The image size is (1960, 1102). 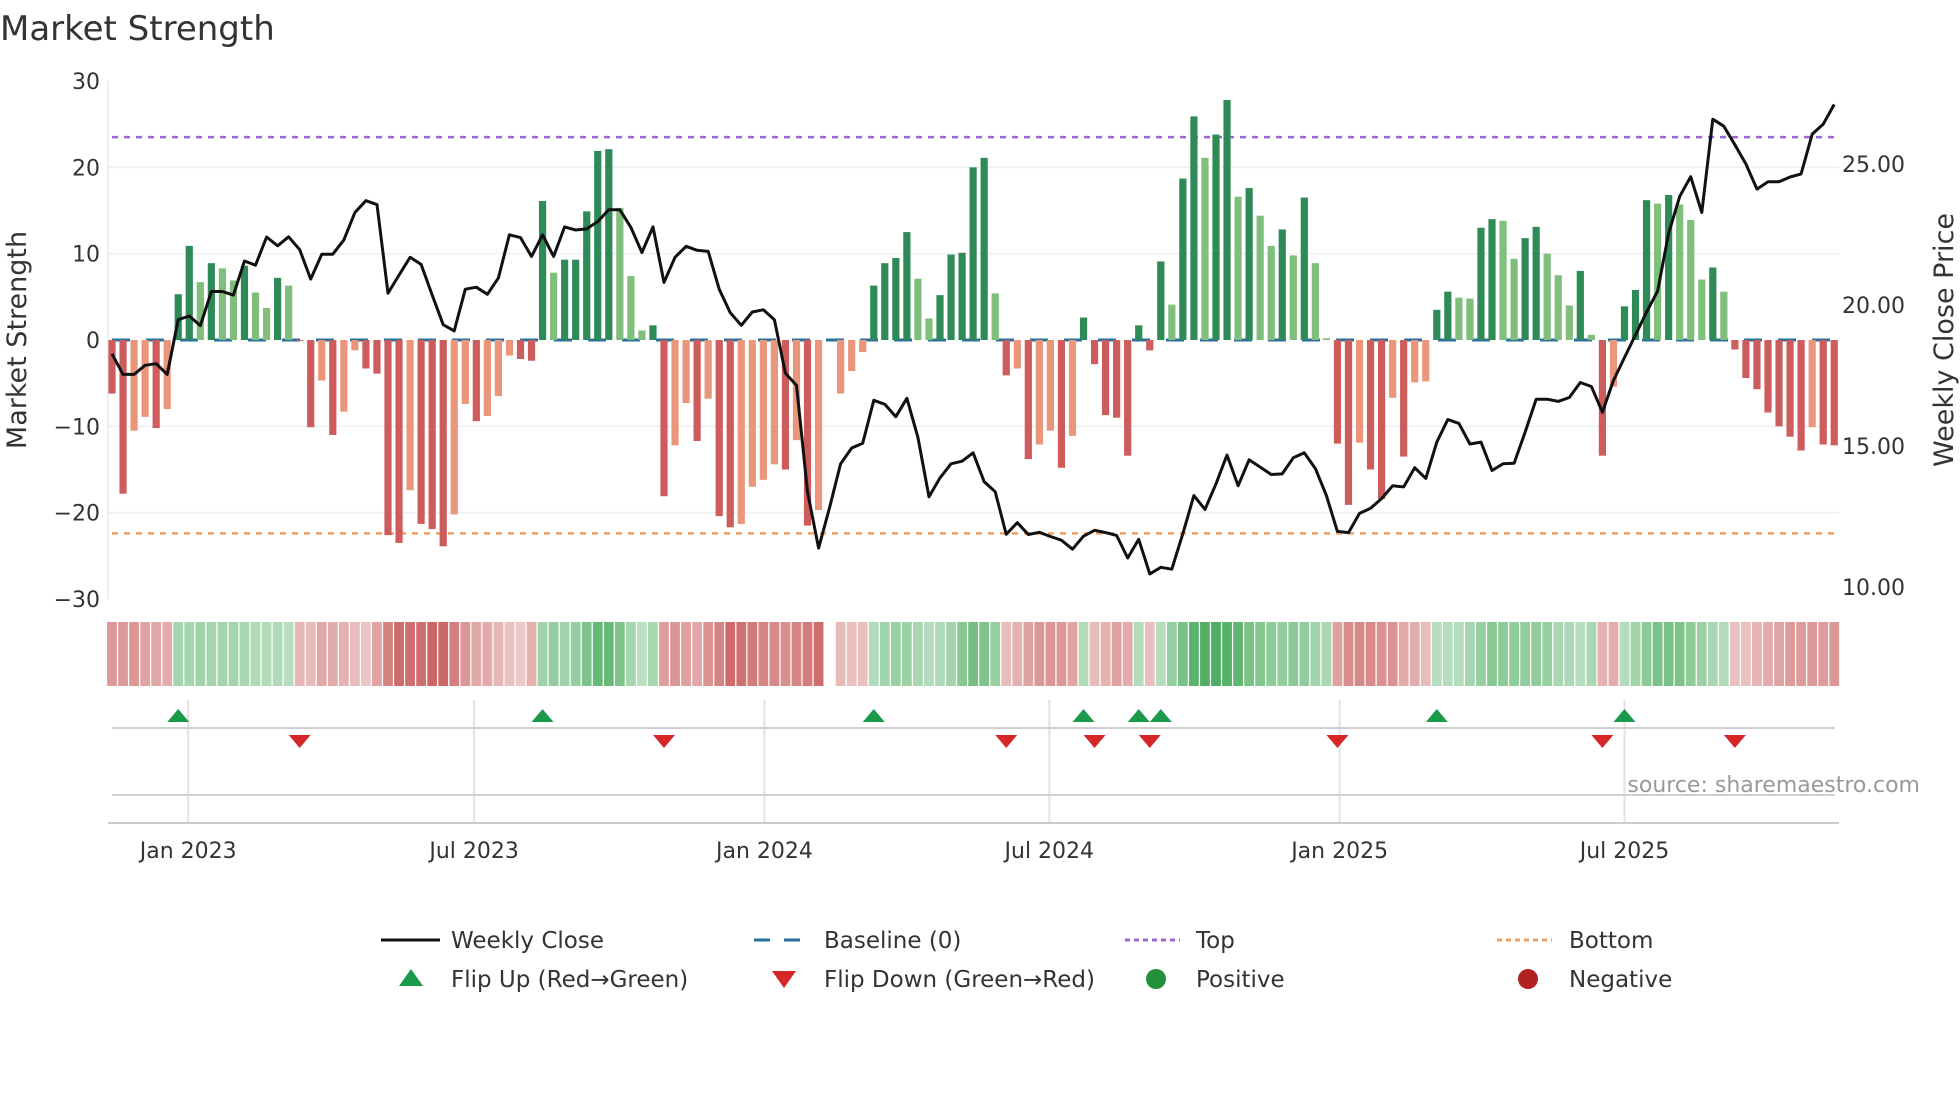 I want to click on flip-panel, so click(x=973, y=762).